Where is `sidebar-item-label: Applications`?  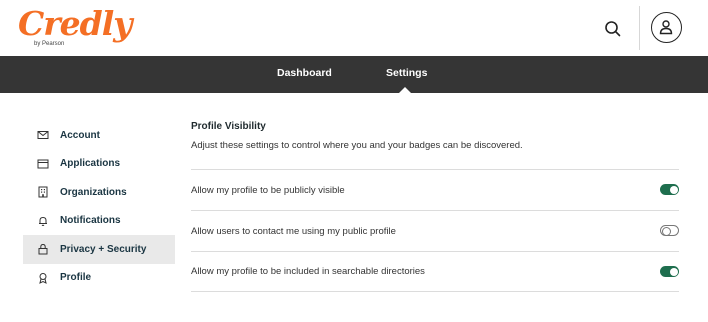
sidebar-item-label: Applications is located at coordinates (90, 164).